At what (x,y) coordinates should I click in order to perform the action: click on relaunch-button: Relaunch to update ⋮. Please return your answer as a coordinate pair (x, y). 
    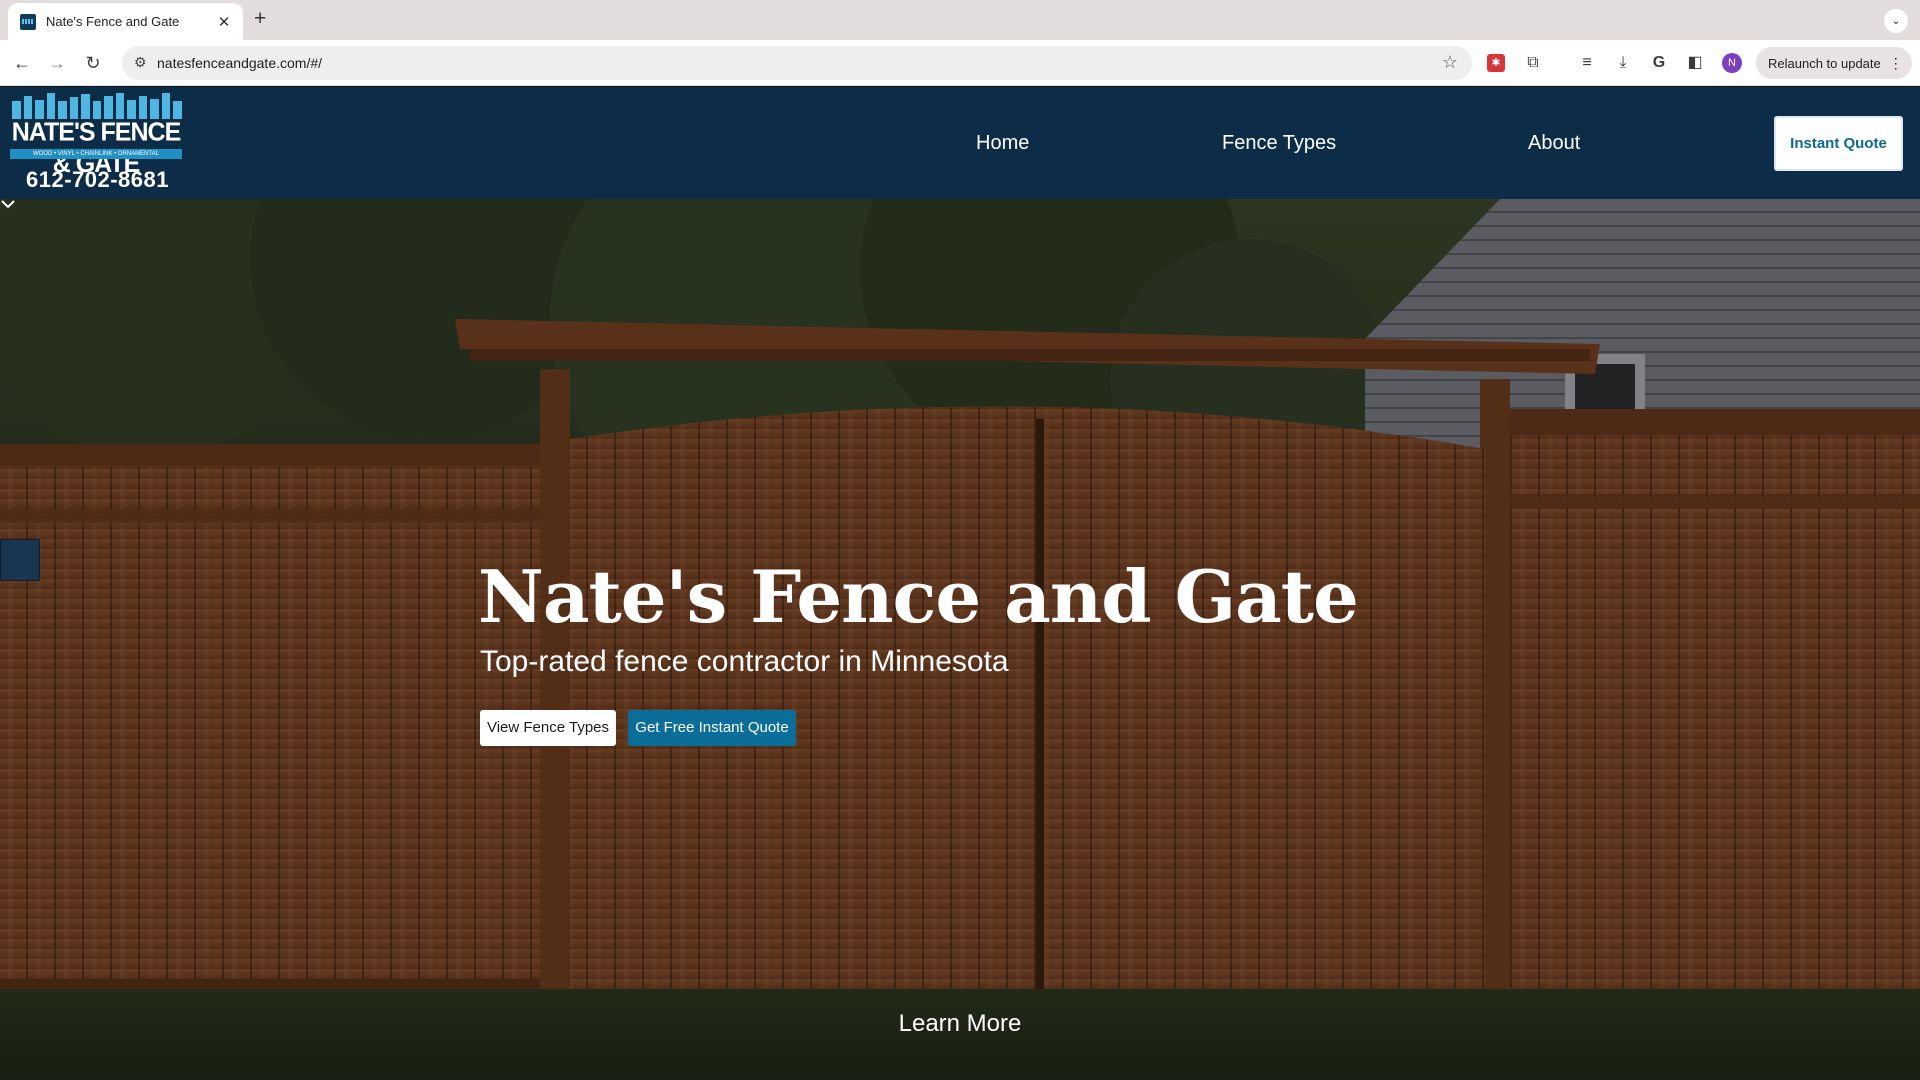
    Looking at the image, I should click on (1834, 63).